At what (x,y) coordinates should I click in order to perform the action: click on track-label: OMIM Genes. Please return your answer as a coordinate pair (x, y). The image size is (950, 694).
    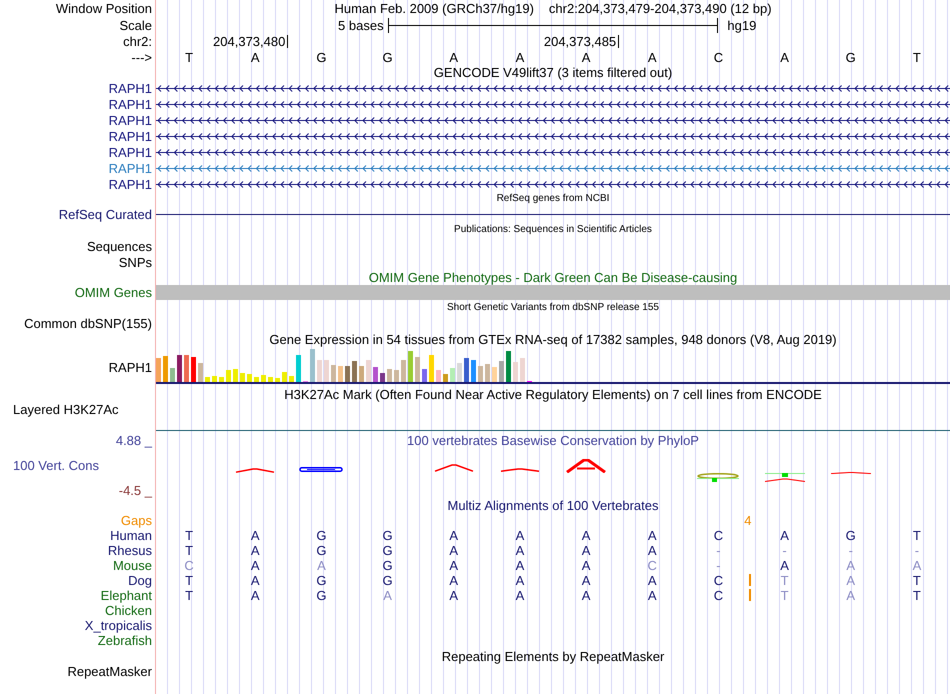
    Looking at the image, I should click on (113, 292).